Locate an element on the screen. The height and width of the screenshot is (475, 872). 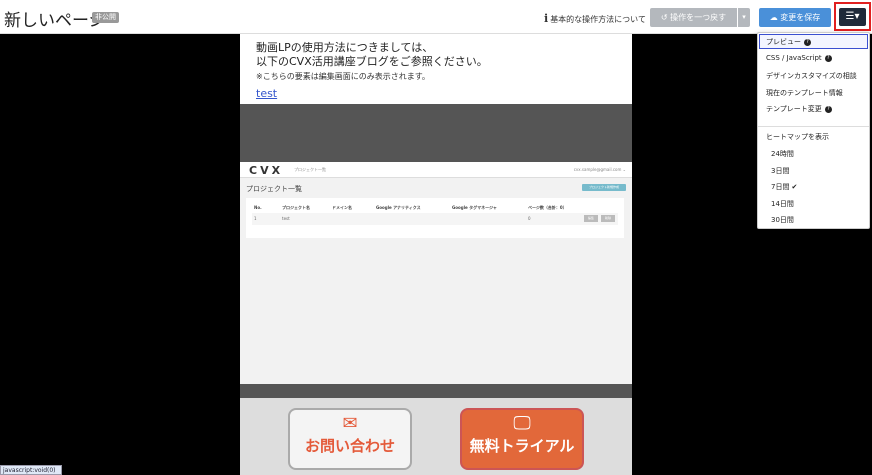
save-button: ☁ 変更を保存 is located at coordinates (795, 17).